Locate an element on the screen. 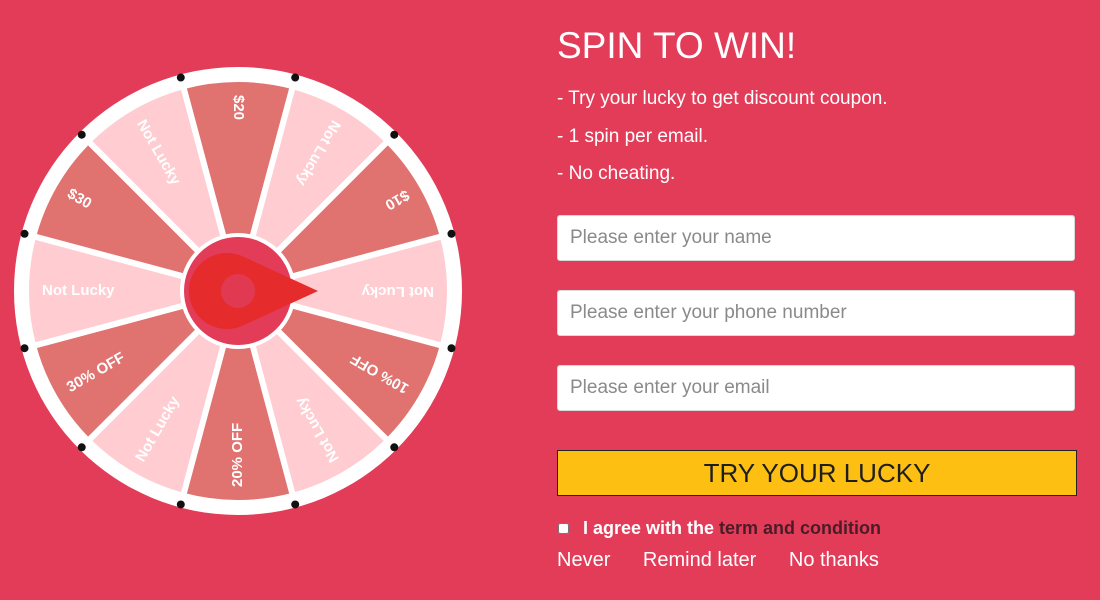  email-input is located at coordinates (816, 388).